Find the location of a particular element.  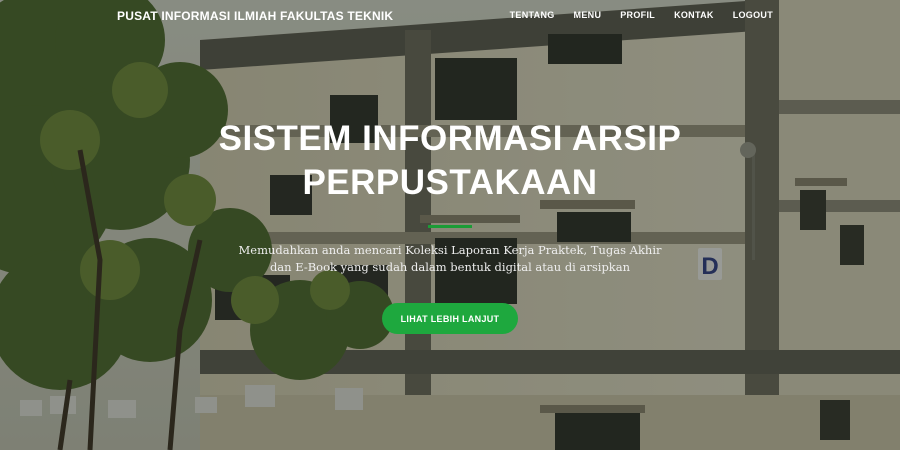

nav-link-logout: LOGOUT is located at coordinates (753, 15).